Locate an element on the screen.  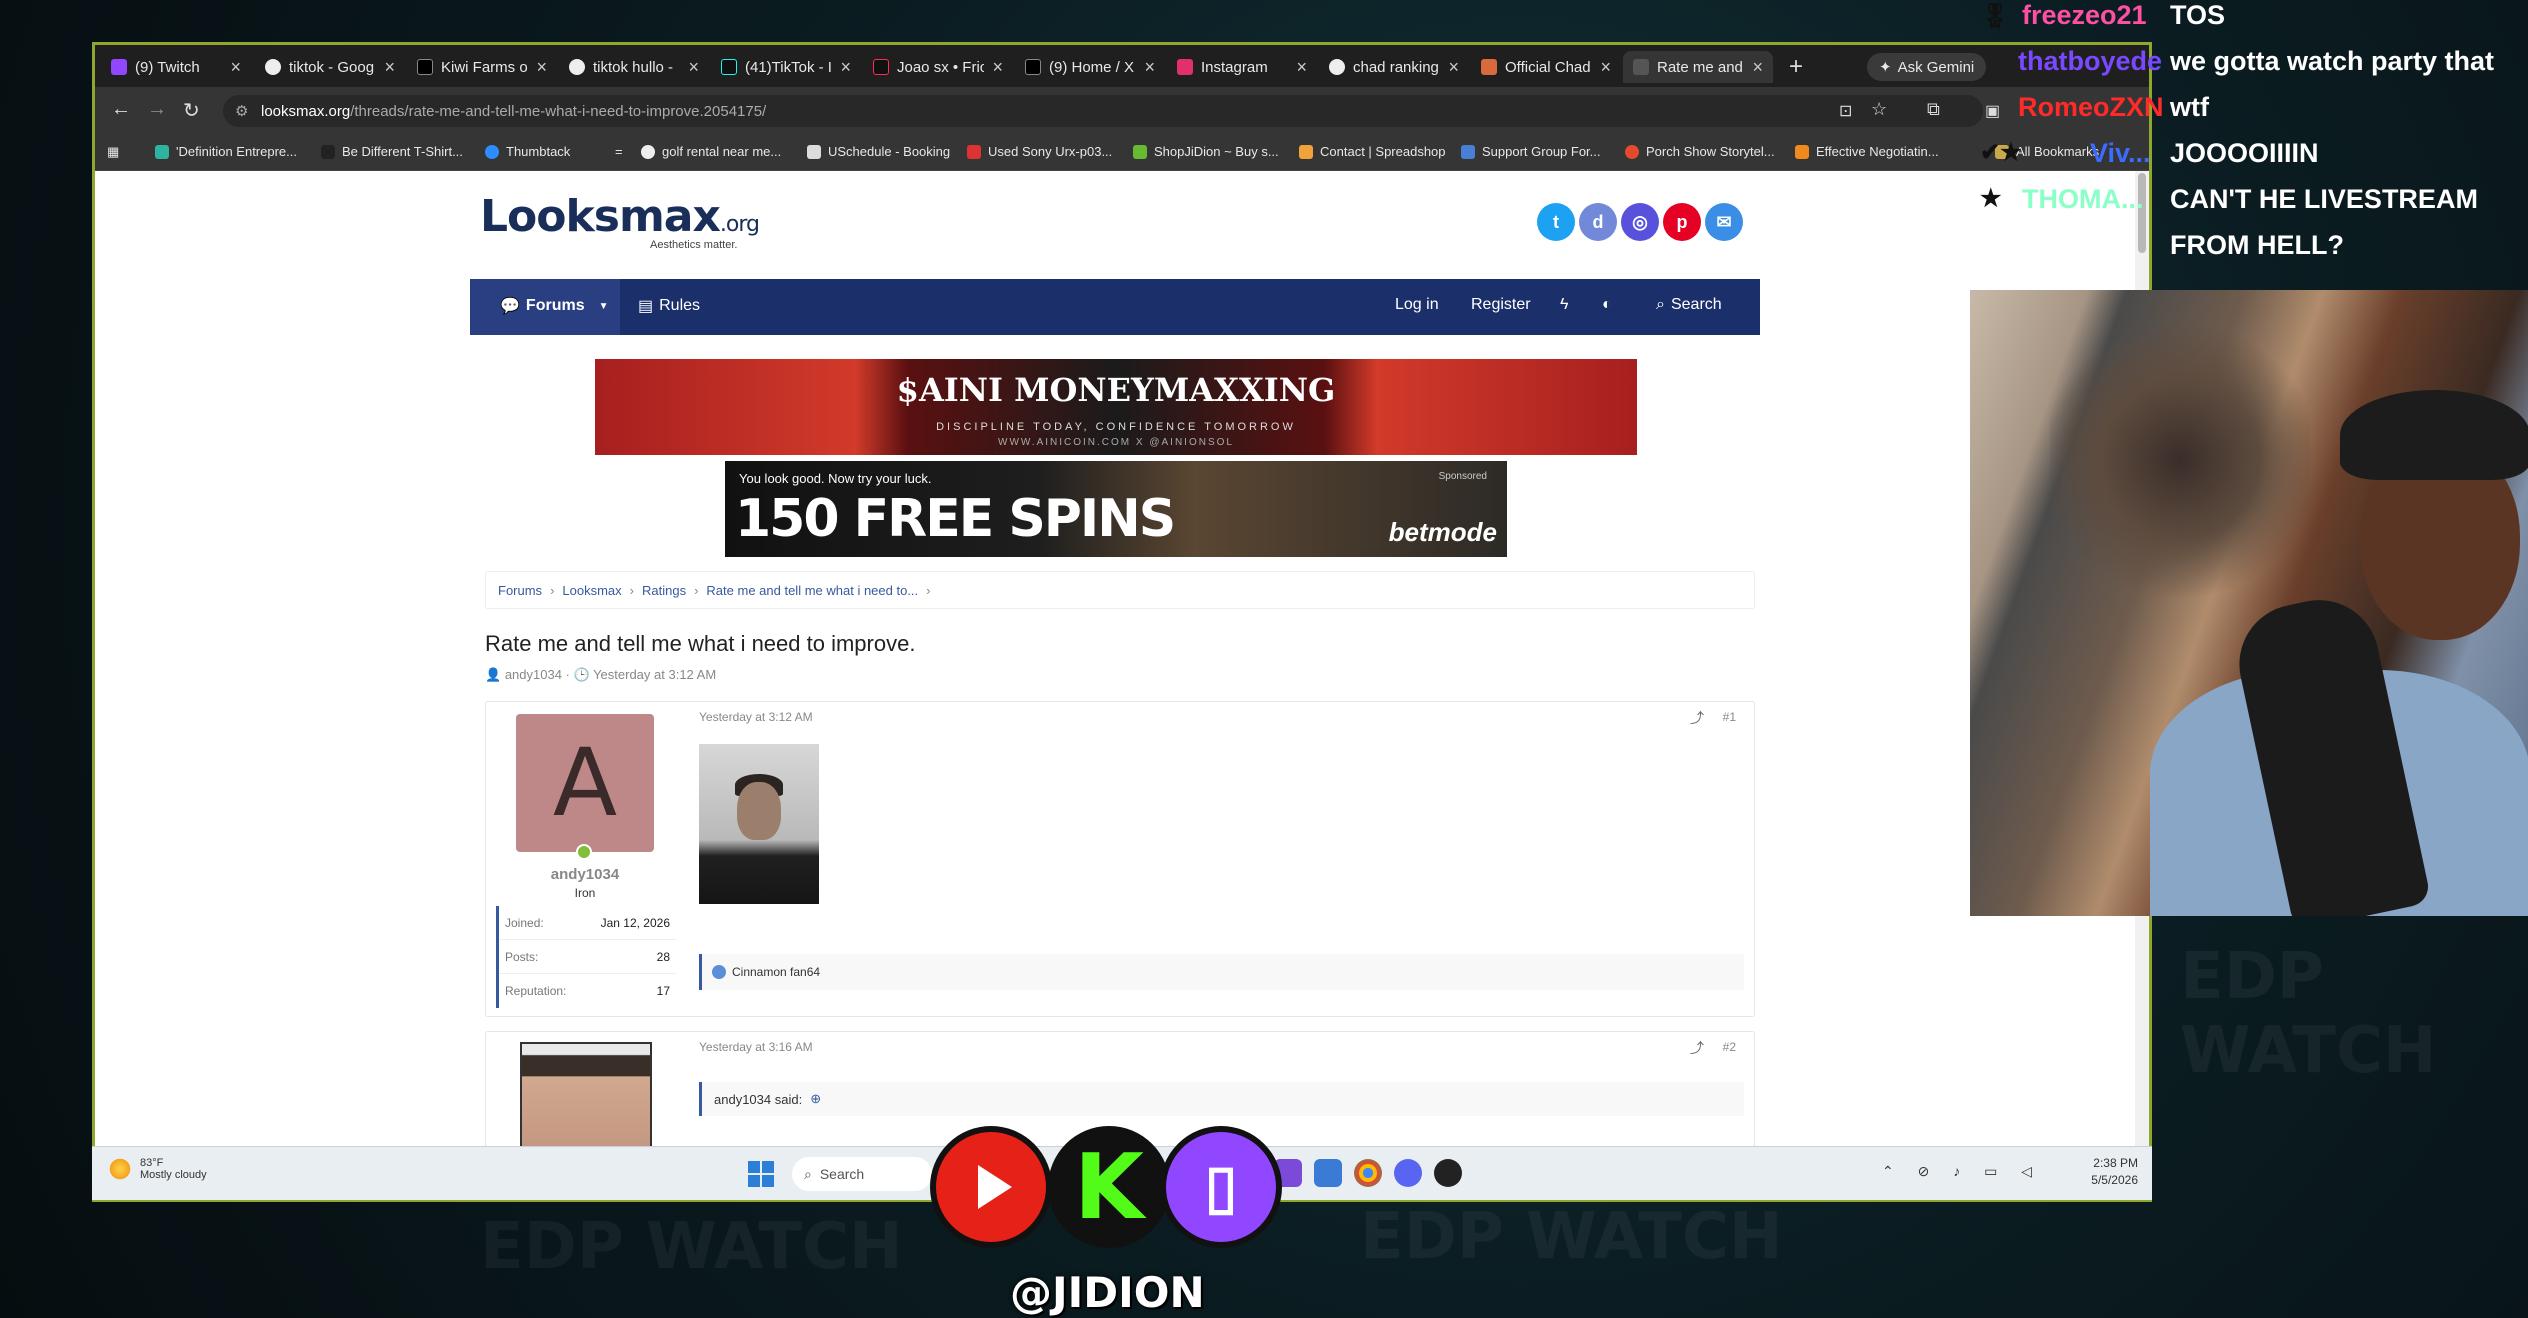
instagram-icon: ◎ is located at coordinates (1640, 222).